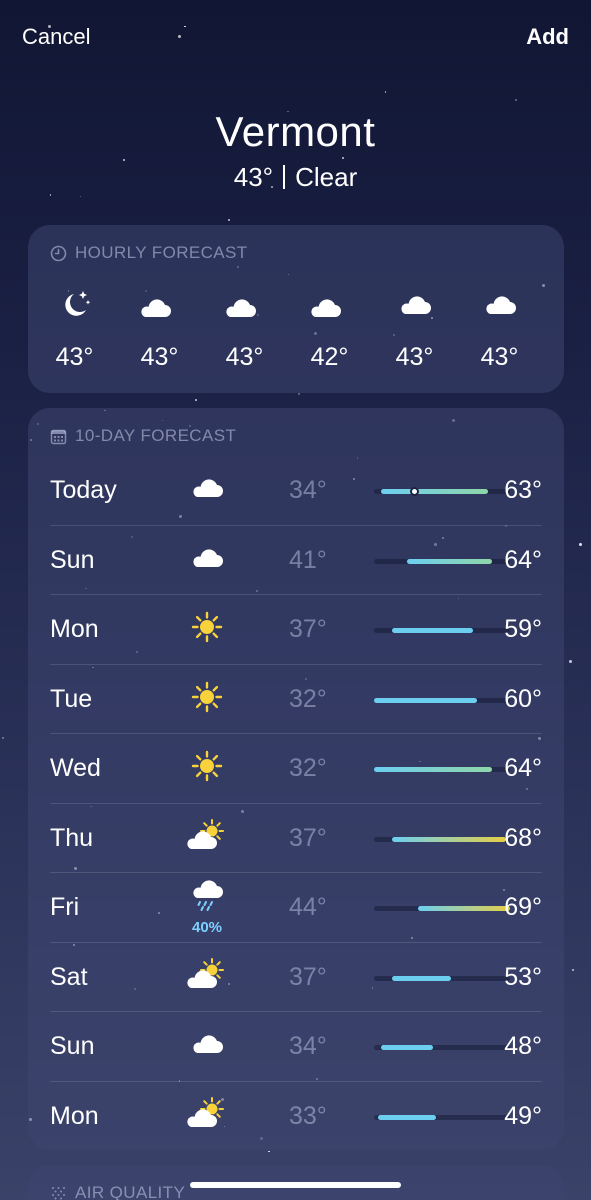  Describe the element at coordinates (72, 837) in the screenshot. I see `day-label: Thu` at that location.